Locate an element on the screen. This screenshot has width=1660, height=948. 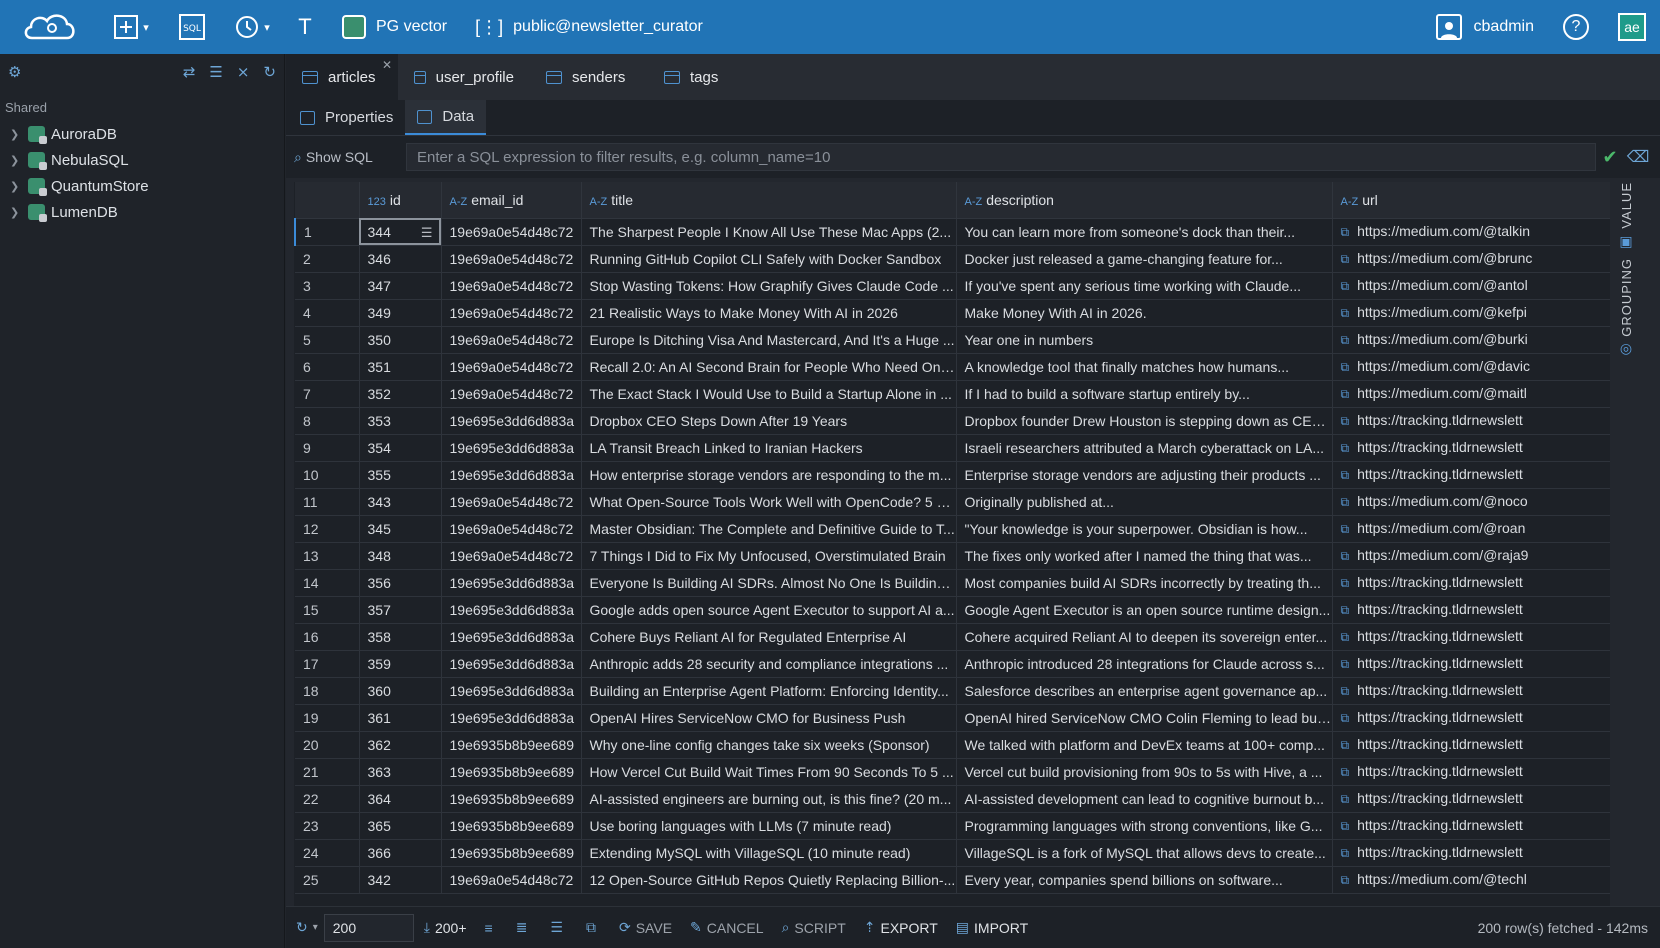
row-number-cell: 4 is located at coordinates (327, 313).